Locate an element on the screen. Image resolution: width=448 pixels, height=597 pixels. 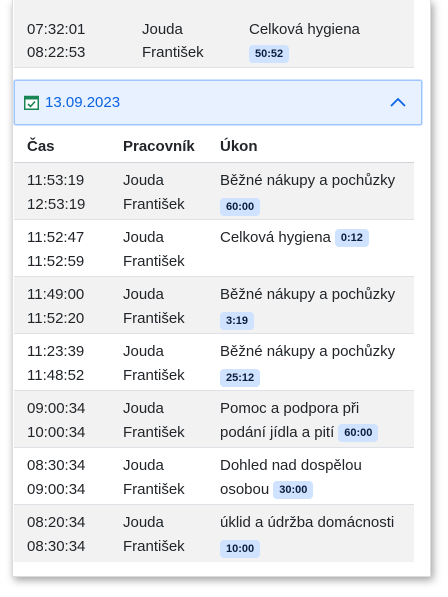
duration-badge: 25:12 is located at coordinates (240, 378).